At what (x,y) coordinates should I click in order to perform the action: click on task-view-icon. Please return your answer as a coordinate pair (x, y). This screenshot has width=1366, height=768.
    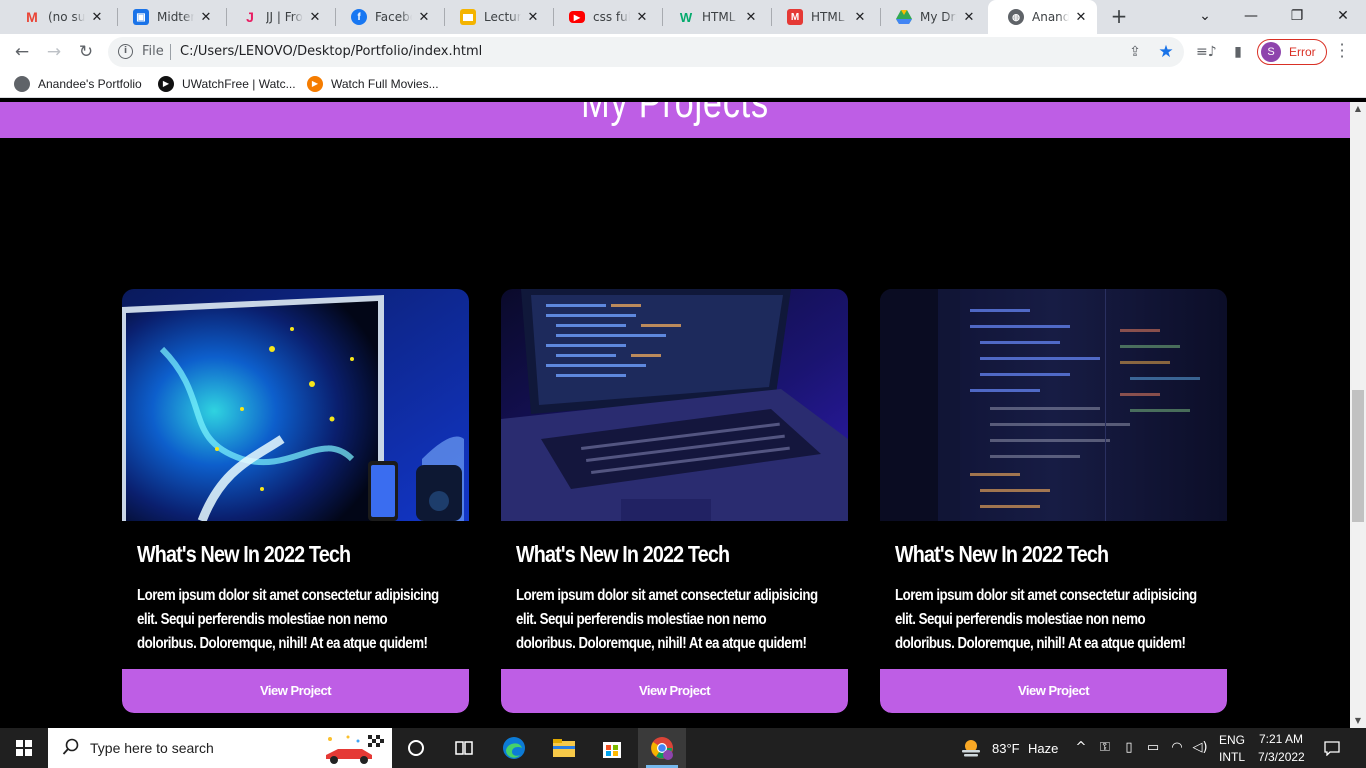
    Looking at the image, I should click on (464, 748).